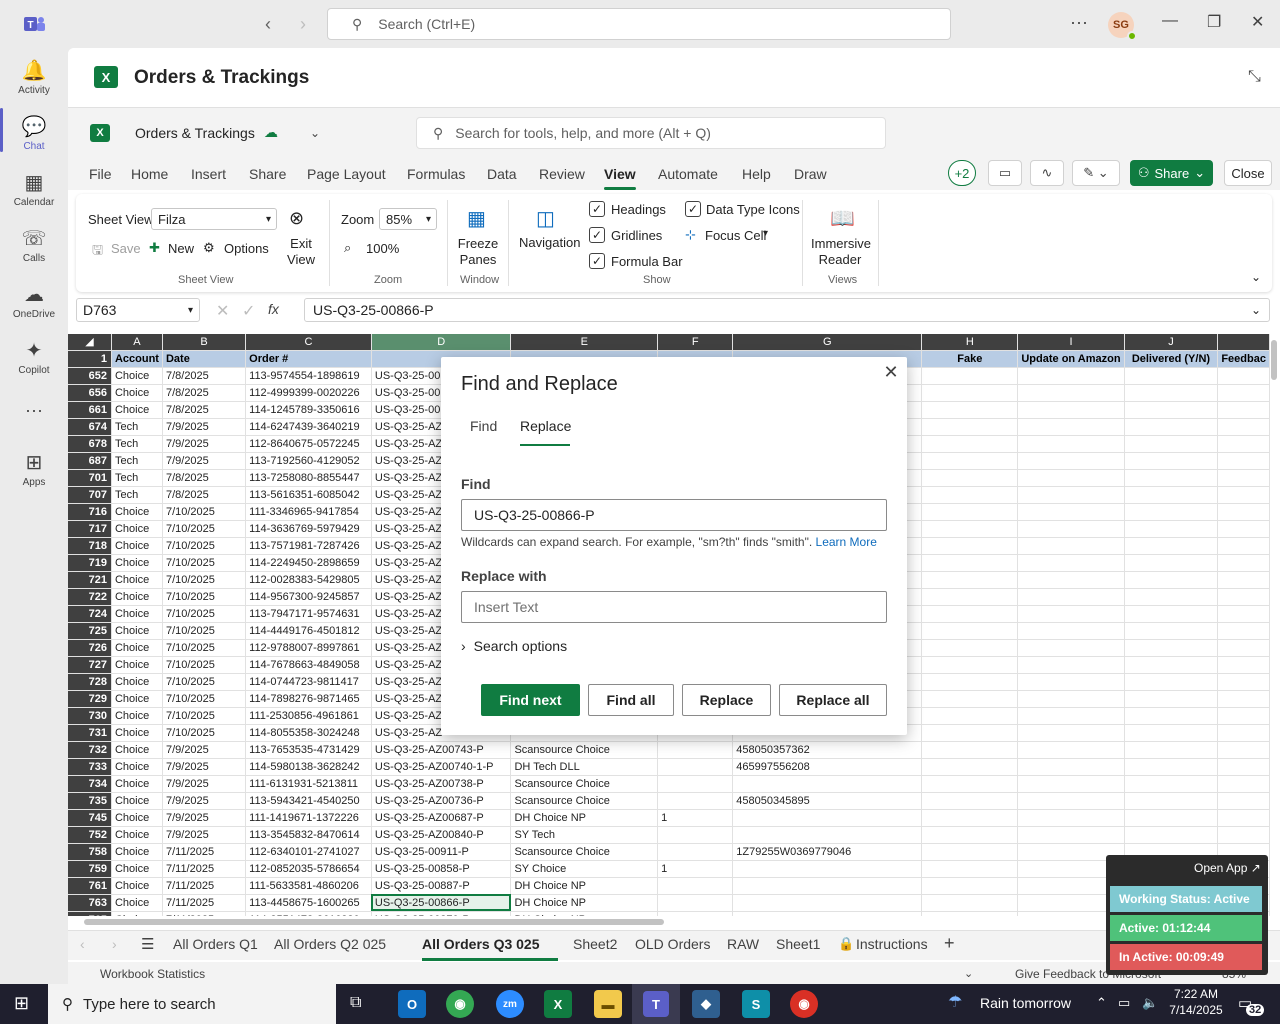 The image size is (1280, 1024). What do you see at coordinates (308, 750) in the screenshot?
I see `table-cell: 113-7653535-4731429` at bounding box center [308, 750].